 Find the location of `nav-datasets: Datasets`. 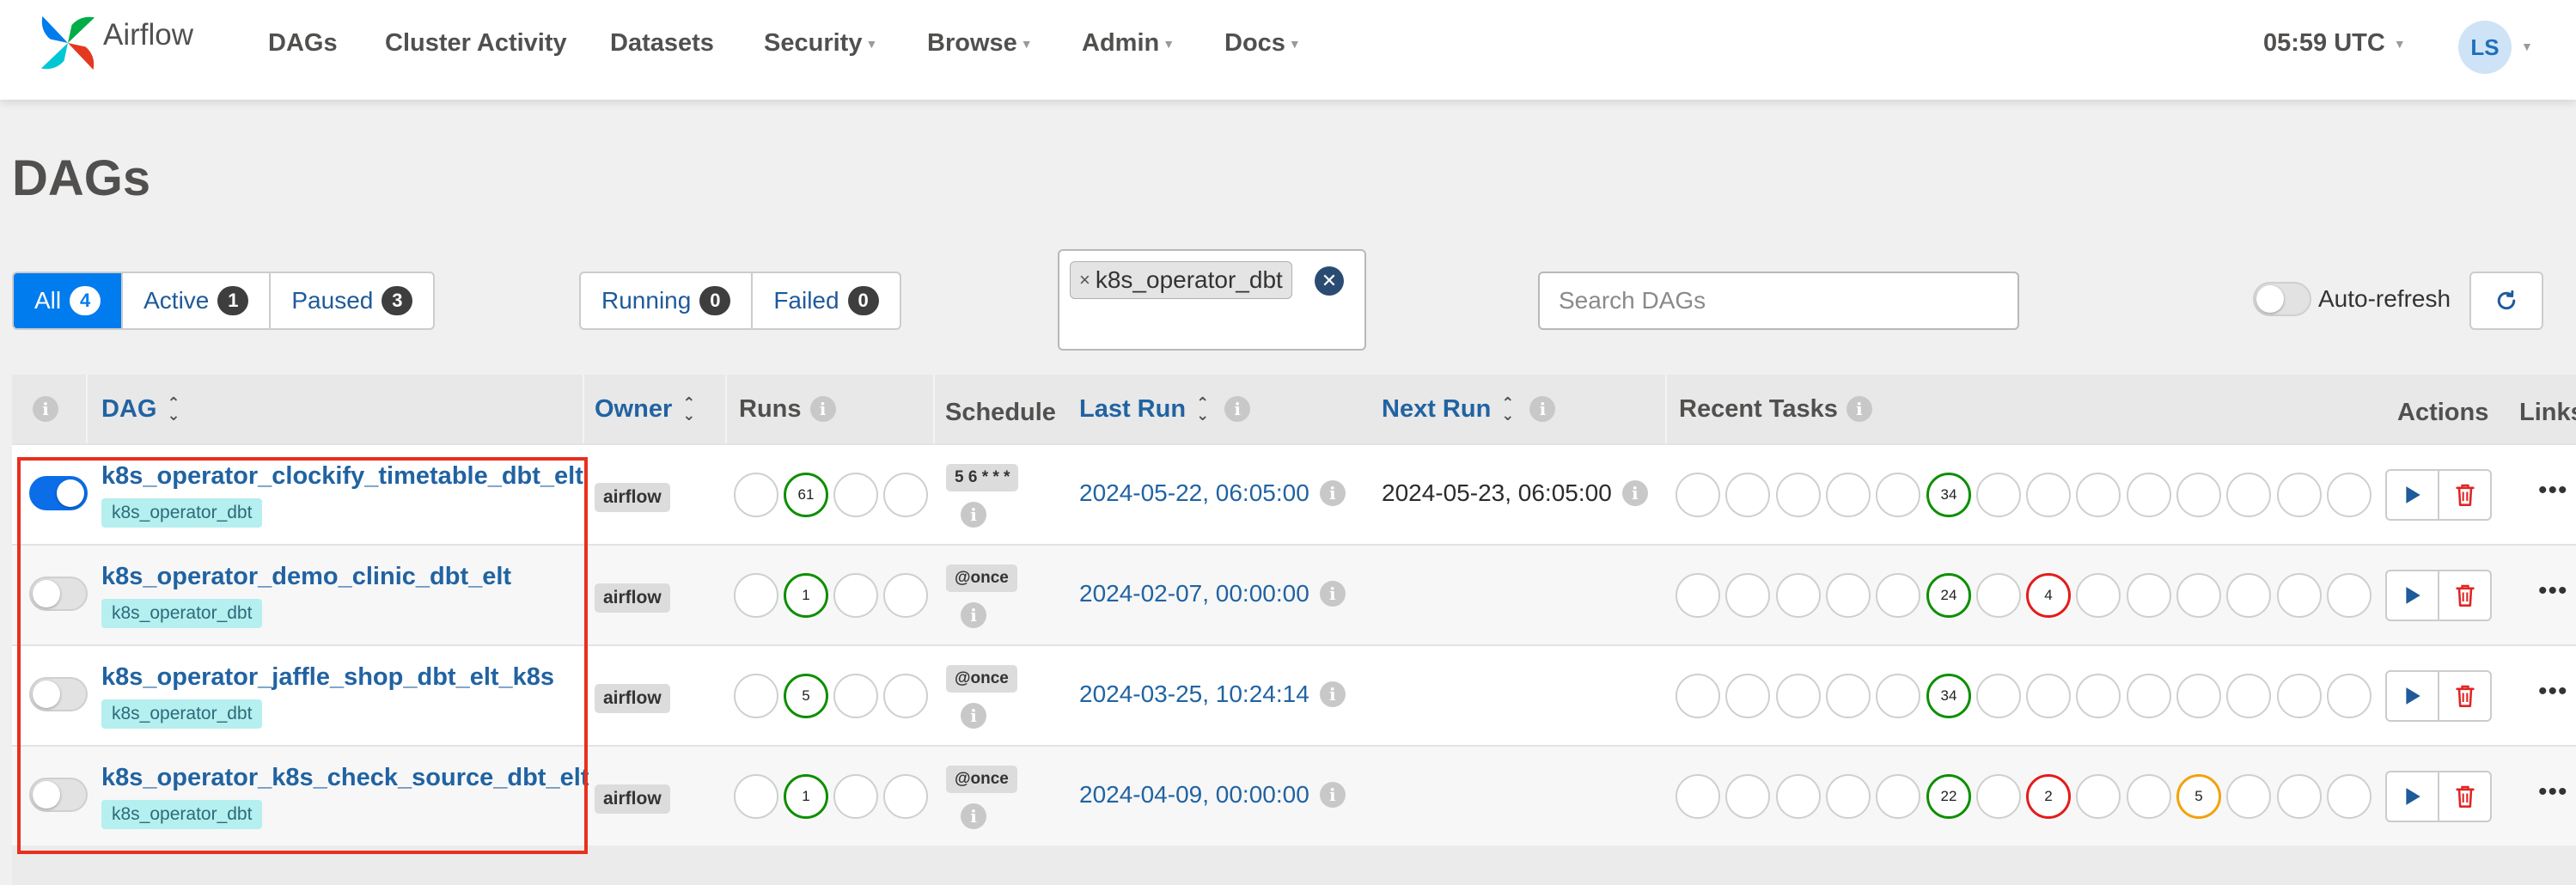

nav-datasets: Datasets is located at coordinates (662, 43).